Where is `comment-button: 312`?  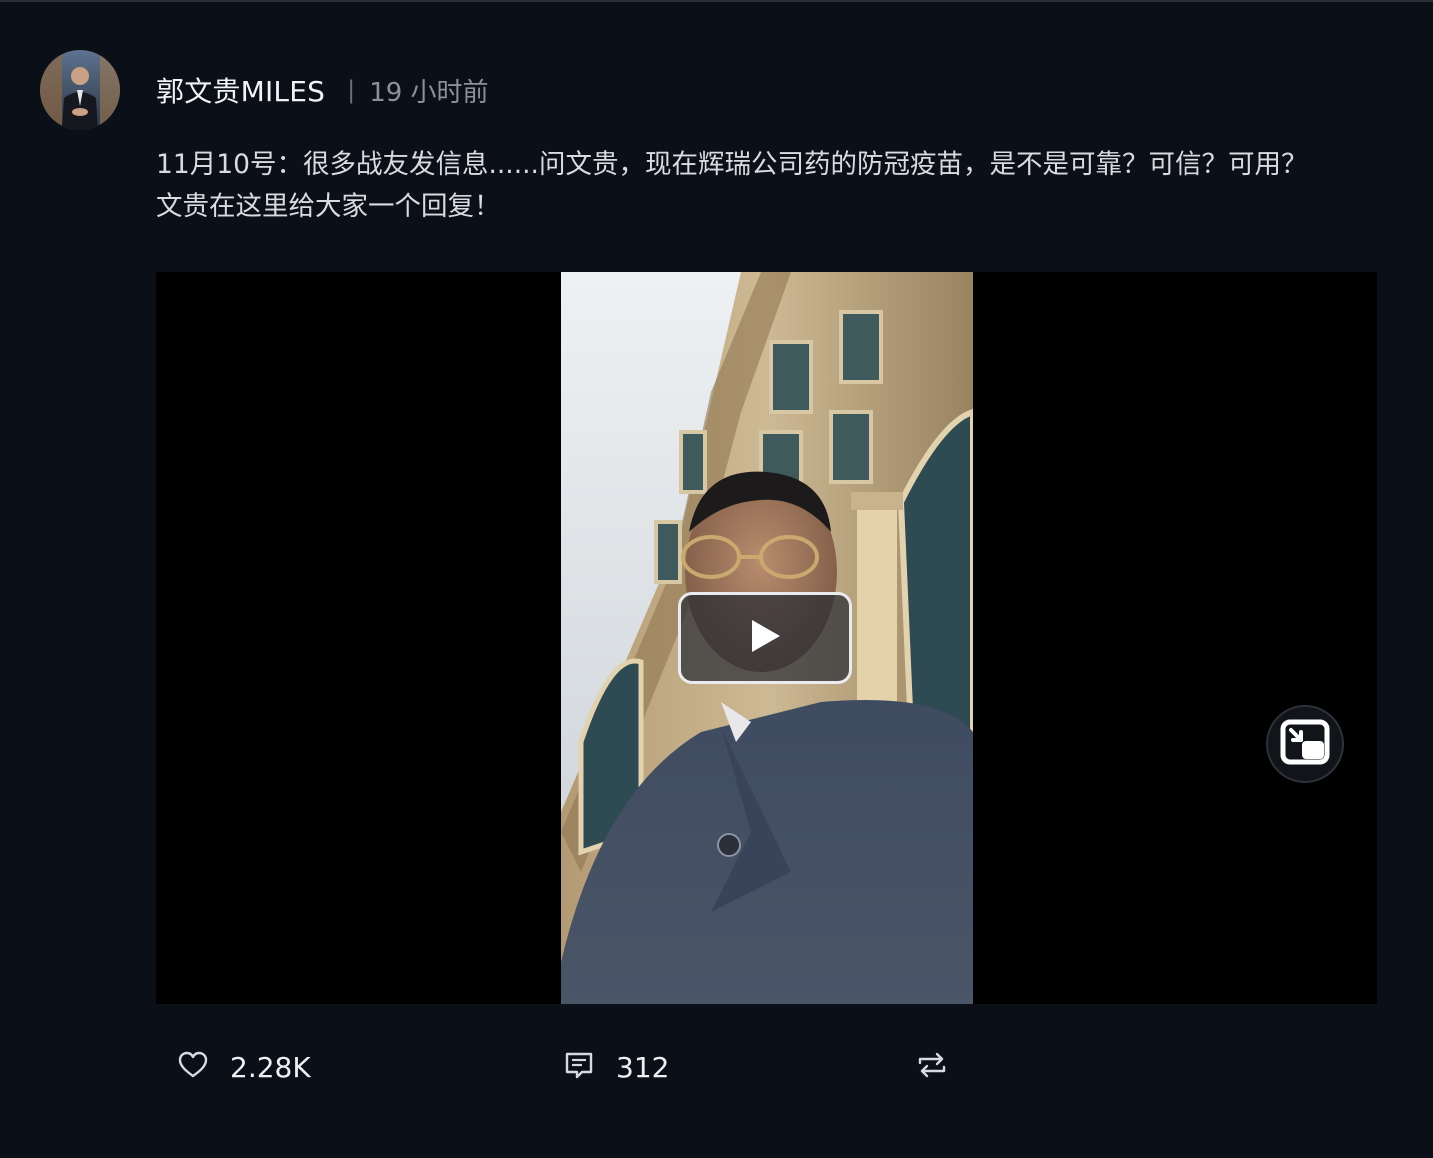
comment-button: 312 is located at coordinates (616, 1067).